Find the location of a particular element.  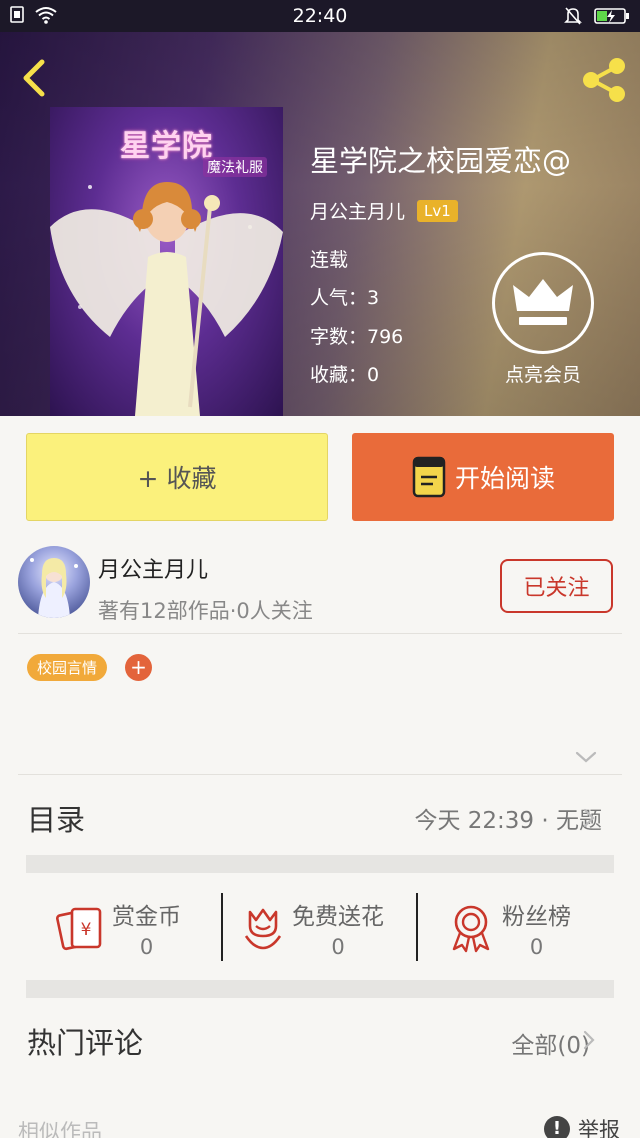

author-name: 月公主月儿 is located at coordinates (153, 568).